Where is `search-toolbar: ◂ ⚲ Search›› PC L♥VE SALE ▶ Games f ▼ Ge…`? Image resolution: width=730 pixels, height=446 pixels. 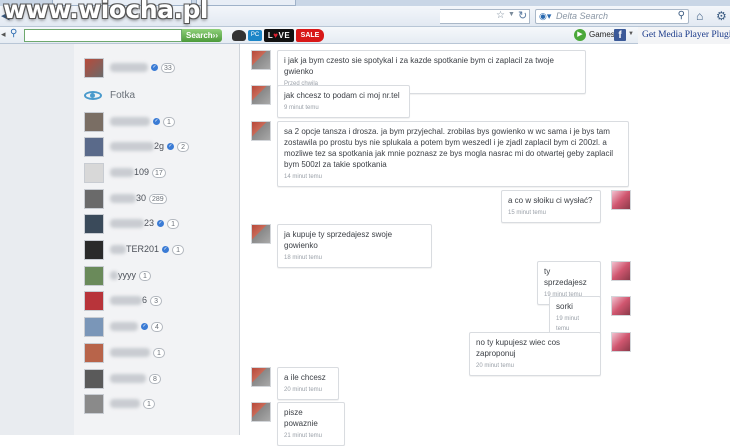 search-toolbar: ◂ ⚲ Search›› PC L♥VE SALE ▶ Games f ▼ Ge… is located at coordinates (365, 35).